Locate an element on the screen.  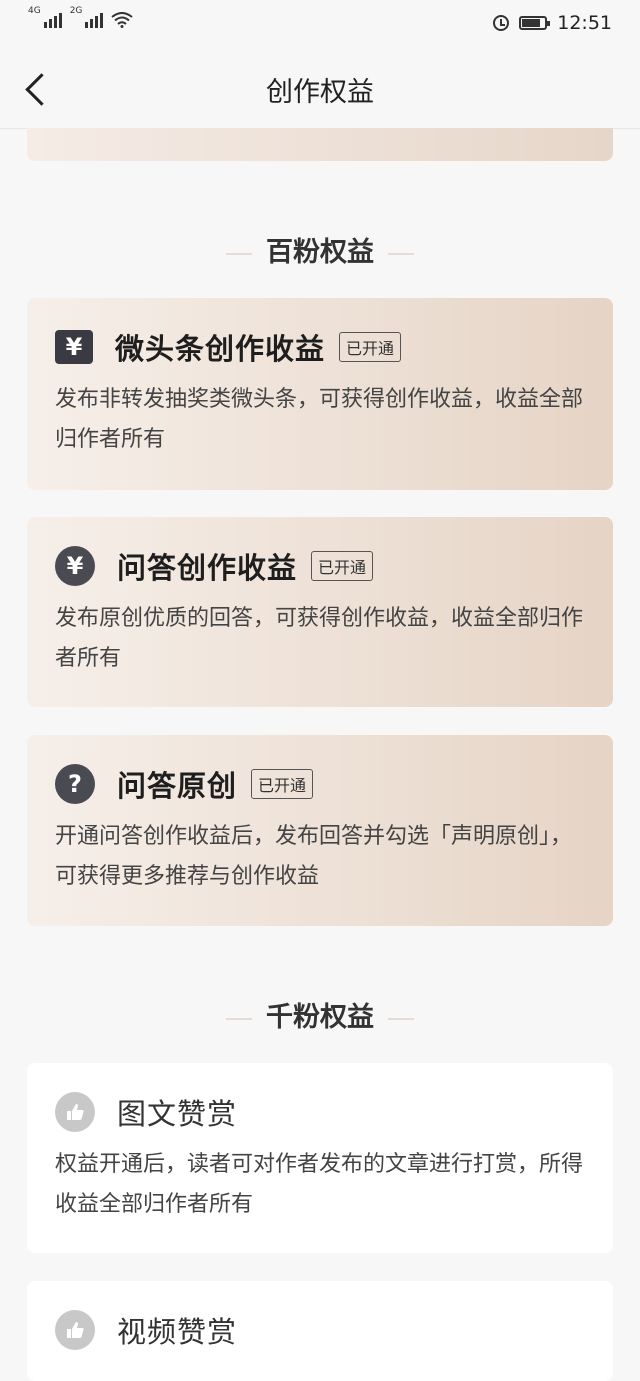
card-description: 发布非转发抽奖类微头条，可获得创作收益，收益全部归作者所有 is located at coordinates (319, 419).